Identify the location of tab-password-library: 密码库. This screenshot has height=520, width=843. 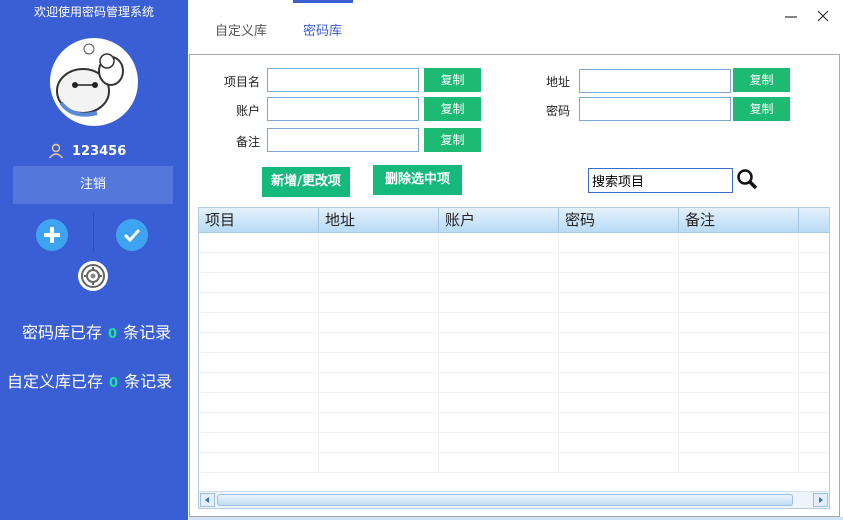
(322, 29).